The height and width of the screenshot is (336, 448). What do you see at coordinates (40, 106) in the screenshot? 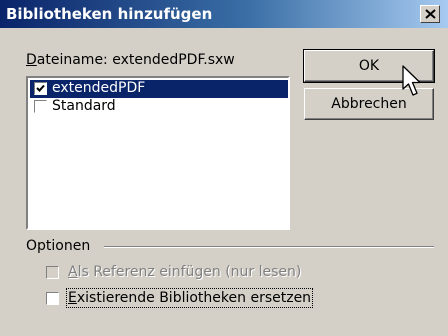
I see `library-checkbox-standard` at bounding box center [40, 106].